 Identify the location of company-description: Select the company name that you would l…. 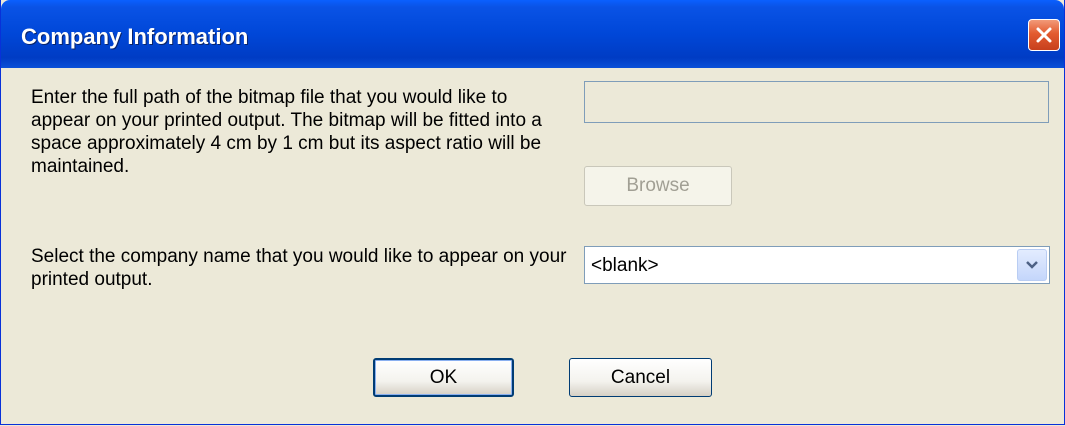
(299, 268).